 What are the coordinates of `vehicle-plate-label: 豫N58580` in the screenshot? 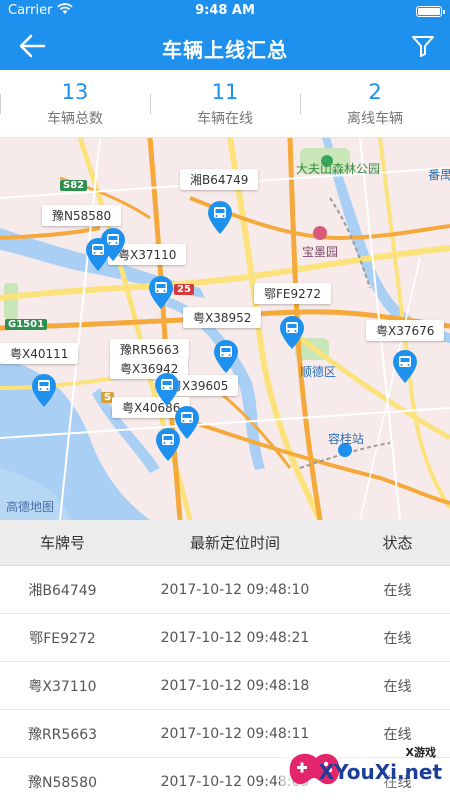 It's located at (82, 215).